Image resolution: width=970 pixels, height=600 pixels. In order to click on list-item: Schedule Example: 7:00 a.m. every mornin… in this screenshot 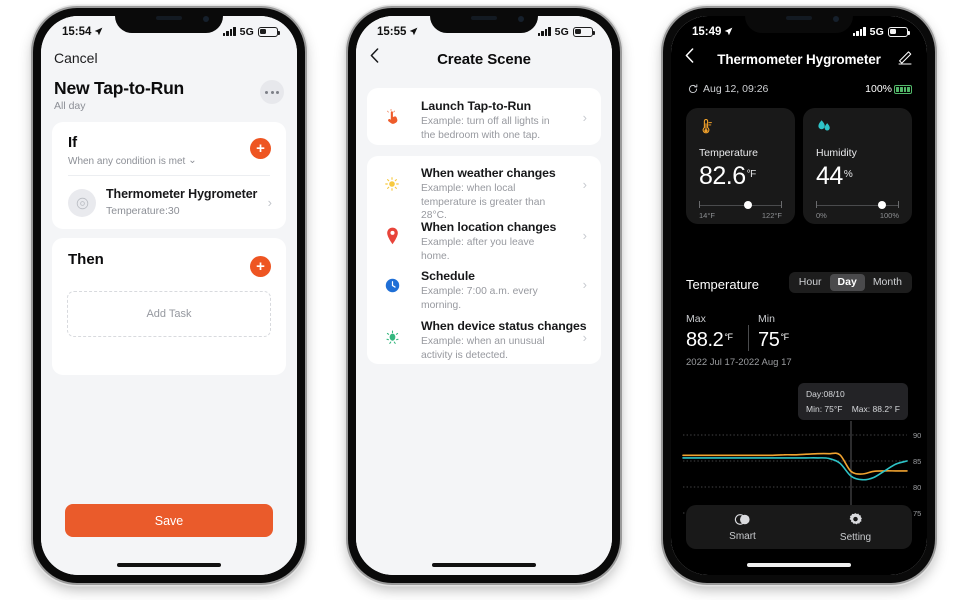, I will do `click(484, 286)`.